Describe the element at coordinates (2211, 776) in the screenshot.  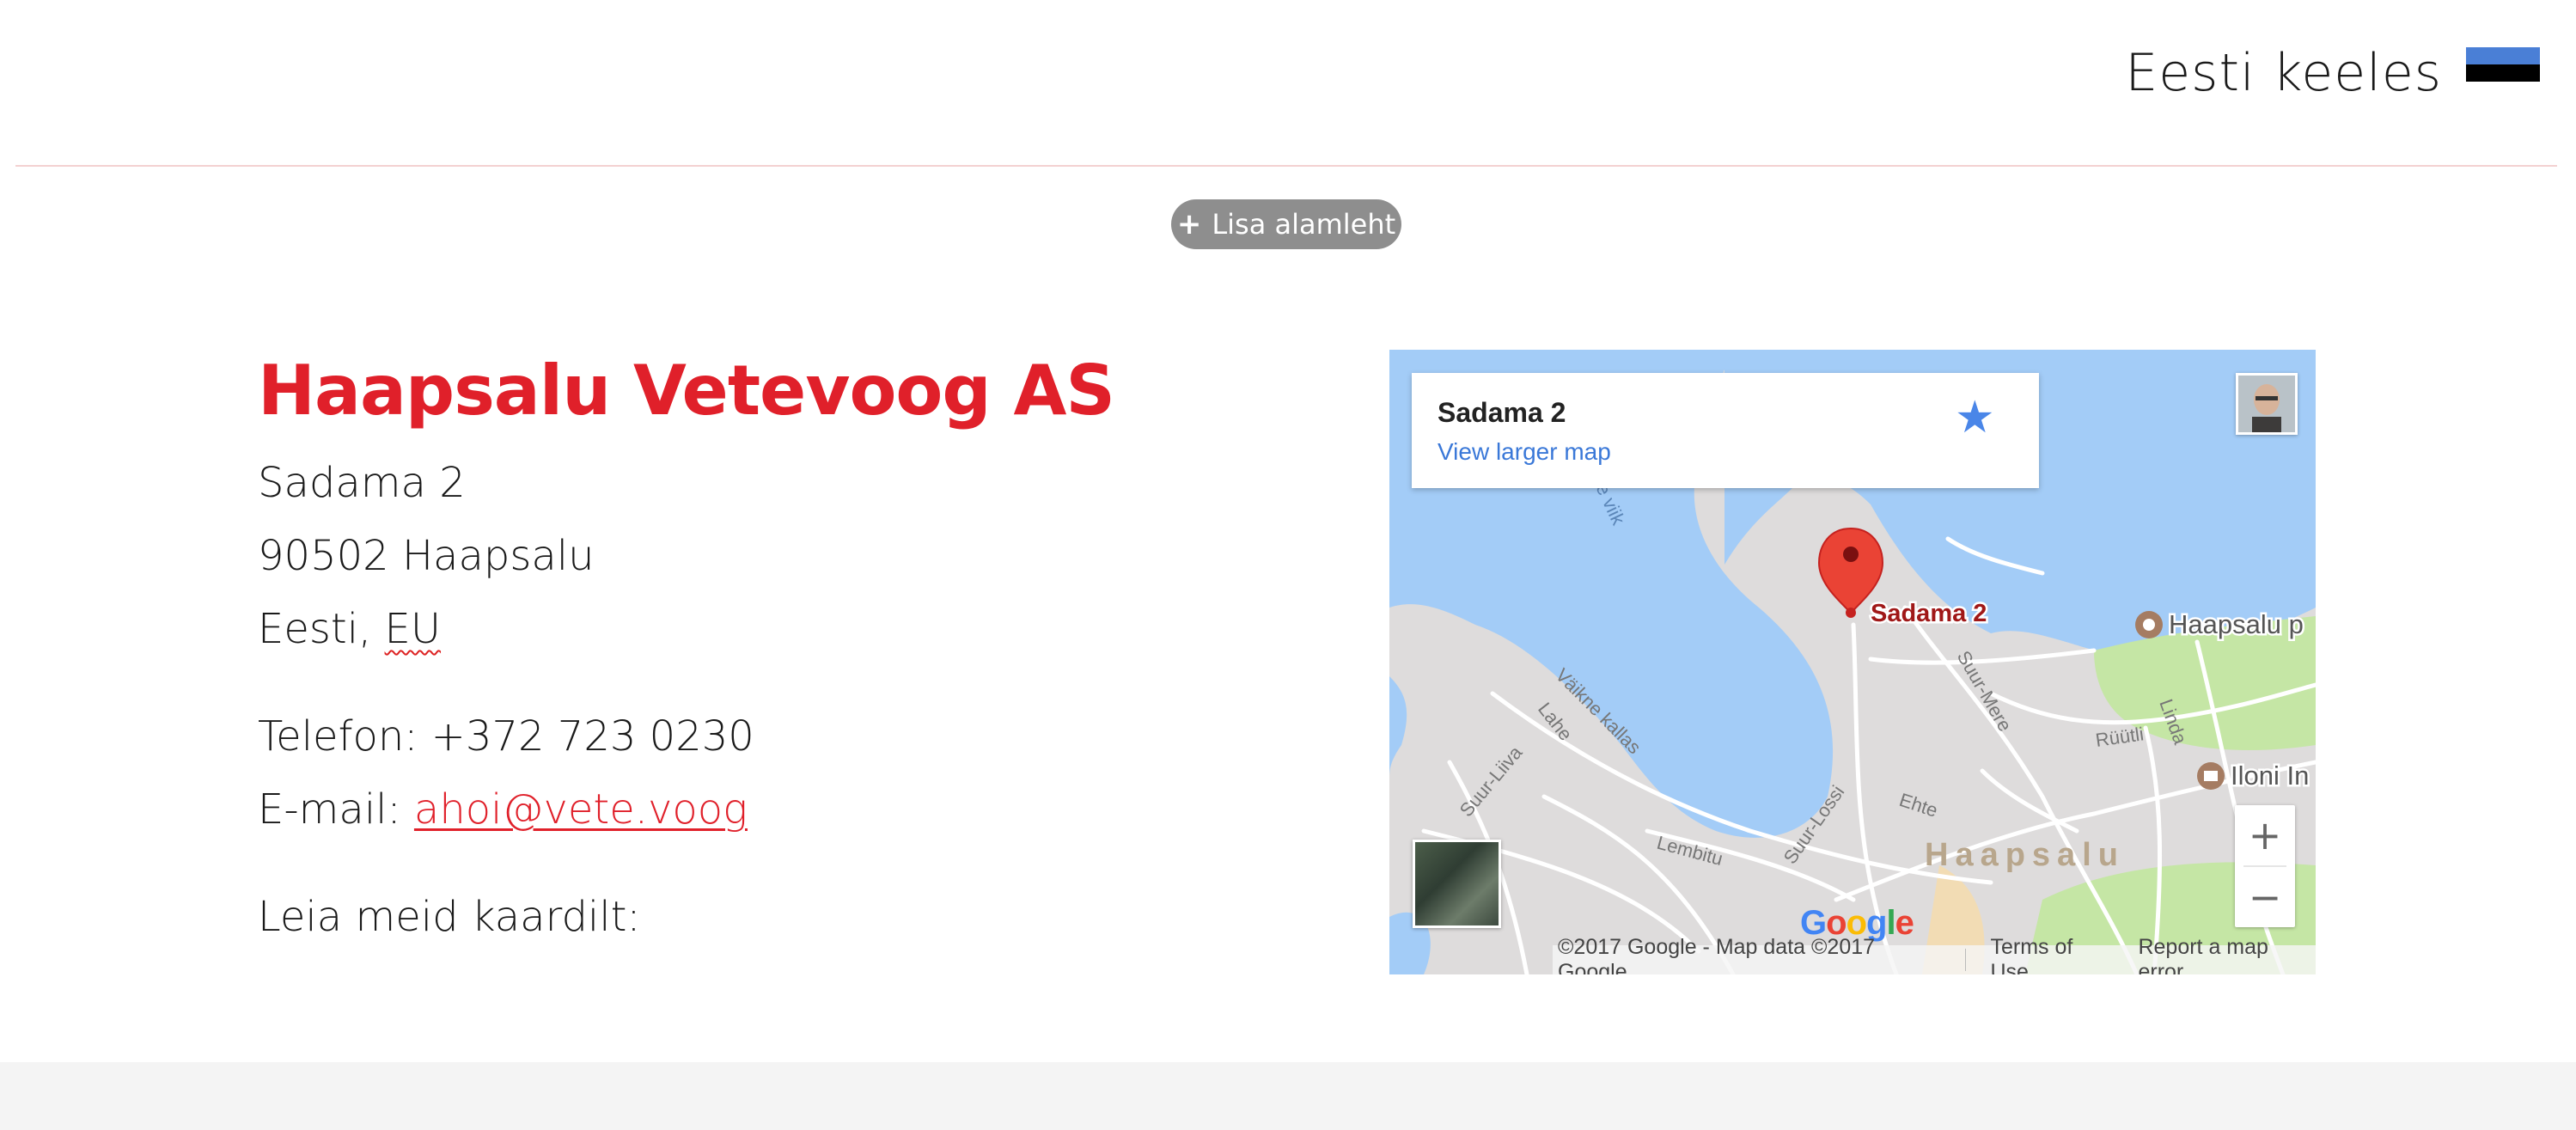
I see `poi-iloni-icon` at that location.